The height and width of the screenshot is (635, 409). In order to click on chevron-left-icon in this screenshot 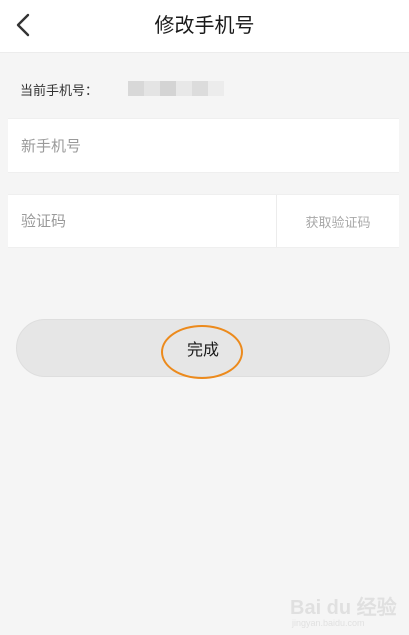, I will do `click(23, 25)`.